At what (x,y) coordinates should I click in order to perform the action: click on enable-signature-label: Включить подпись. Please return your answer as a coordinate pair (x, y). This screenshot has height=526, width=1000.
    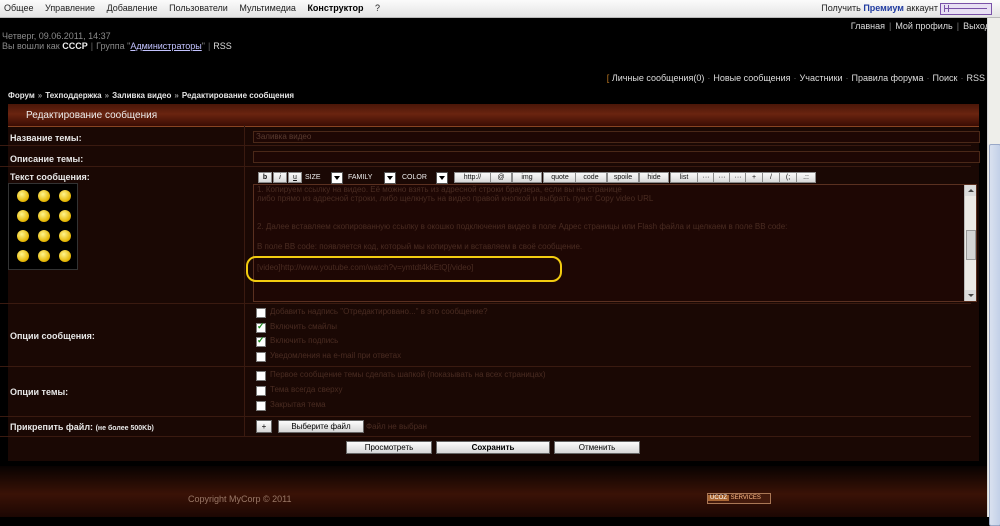
    Looking at the image, I should click on (304, 340).